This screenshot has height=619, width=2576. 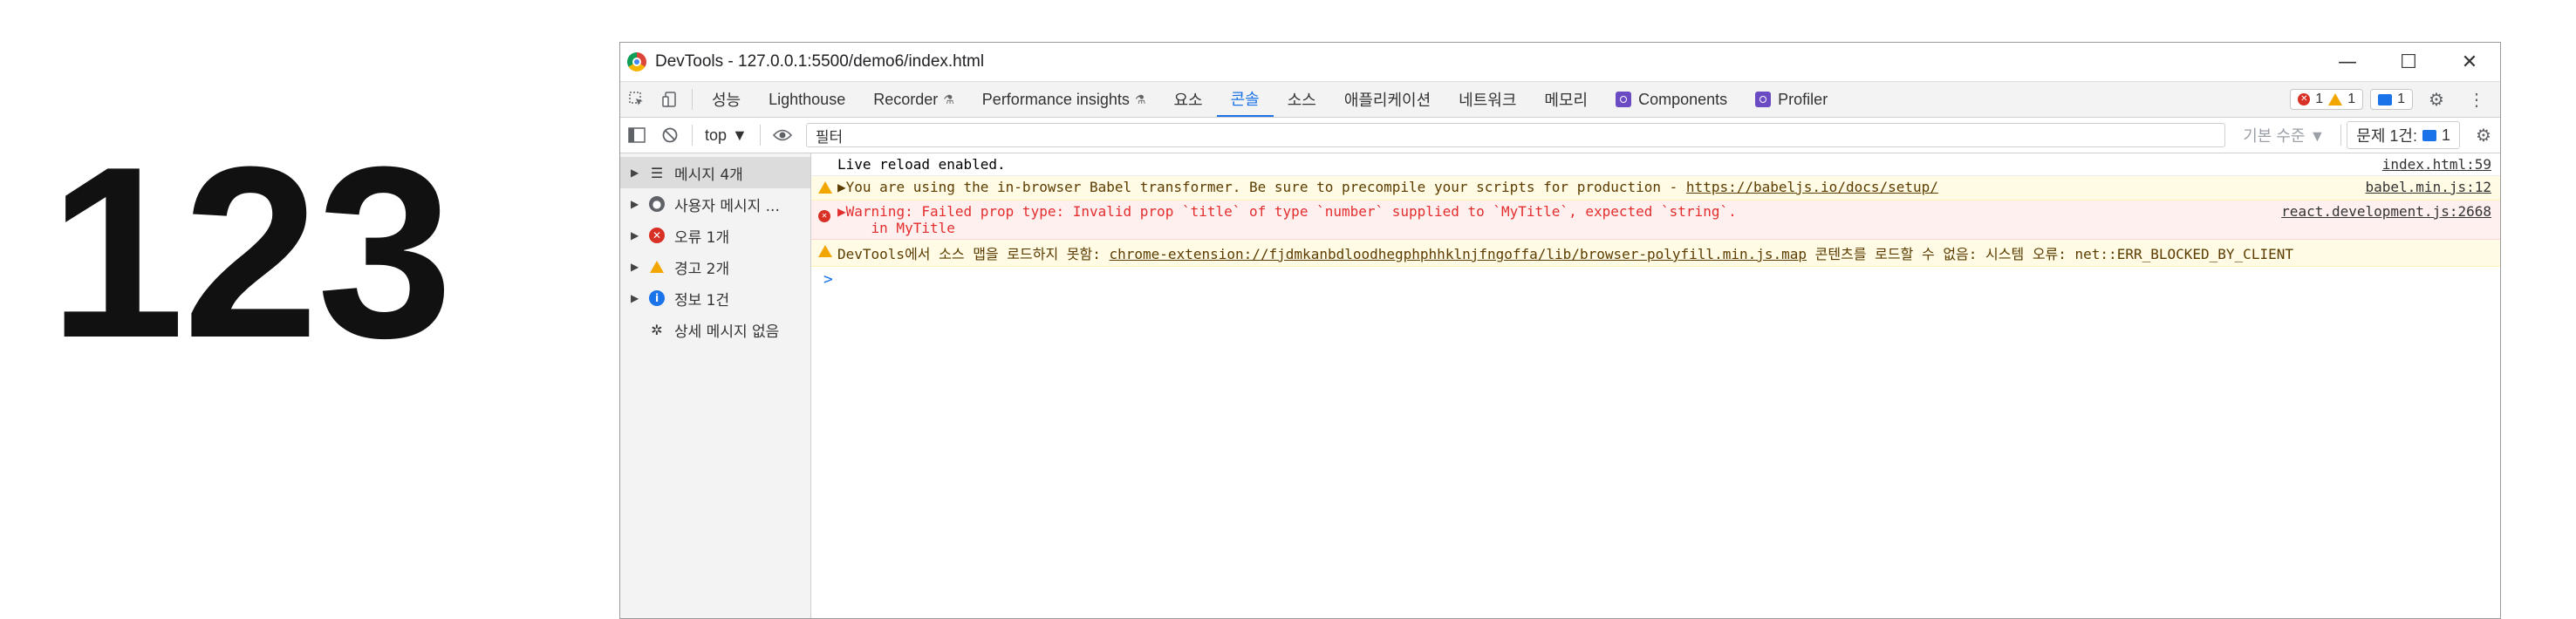 What do you see at coordinates (906, 99) in the screenshot?
I see `tab-recorder-label: Recorder` at bounding box center [906, 99].